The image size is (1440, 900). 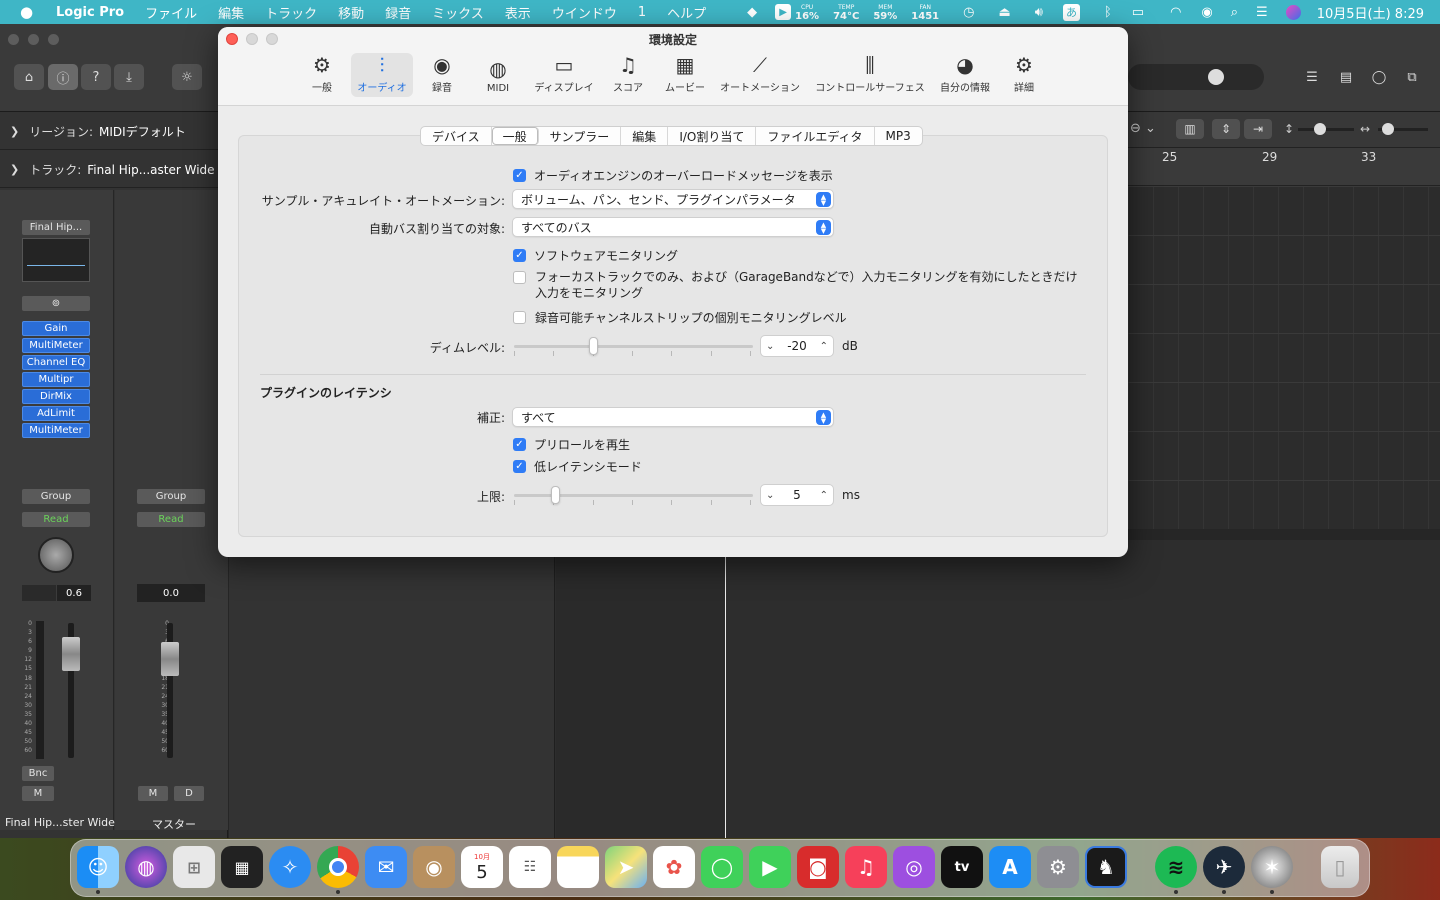 What do you see at coordinates (1138, 12) in the screenshot?
I see `battery-icon: ▭` at bounding box center [1138, 12].